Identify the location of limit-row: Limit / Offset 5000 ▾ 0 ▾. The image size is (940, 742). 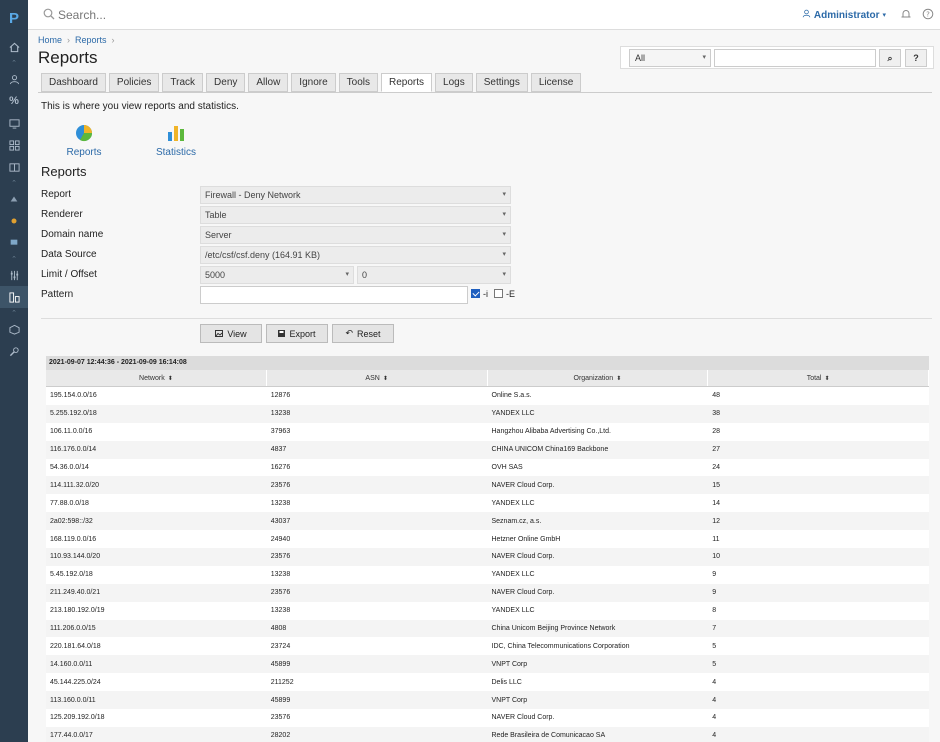
(281, 275).